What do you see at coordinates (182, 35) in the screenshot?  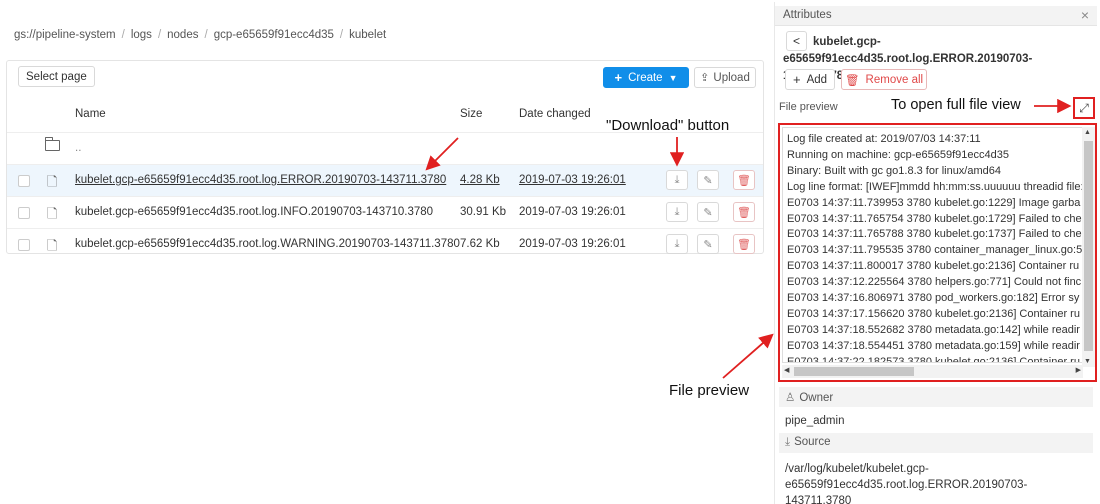 I see `breadcrumb-item-nodes: nodes` at bounding box center [182, 35].